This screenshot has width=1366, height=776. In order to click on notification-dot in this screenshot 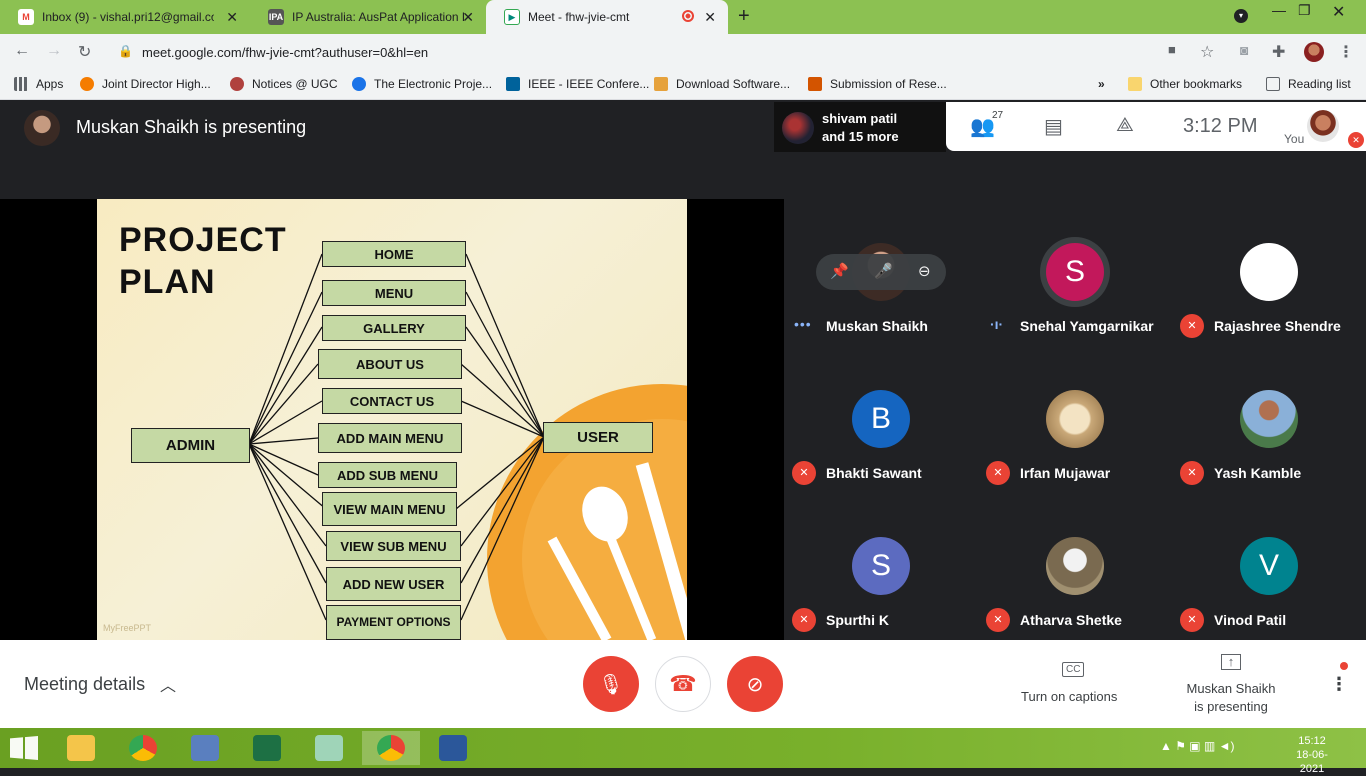, I will do `click(1344, 666)`.